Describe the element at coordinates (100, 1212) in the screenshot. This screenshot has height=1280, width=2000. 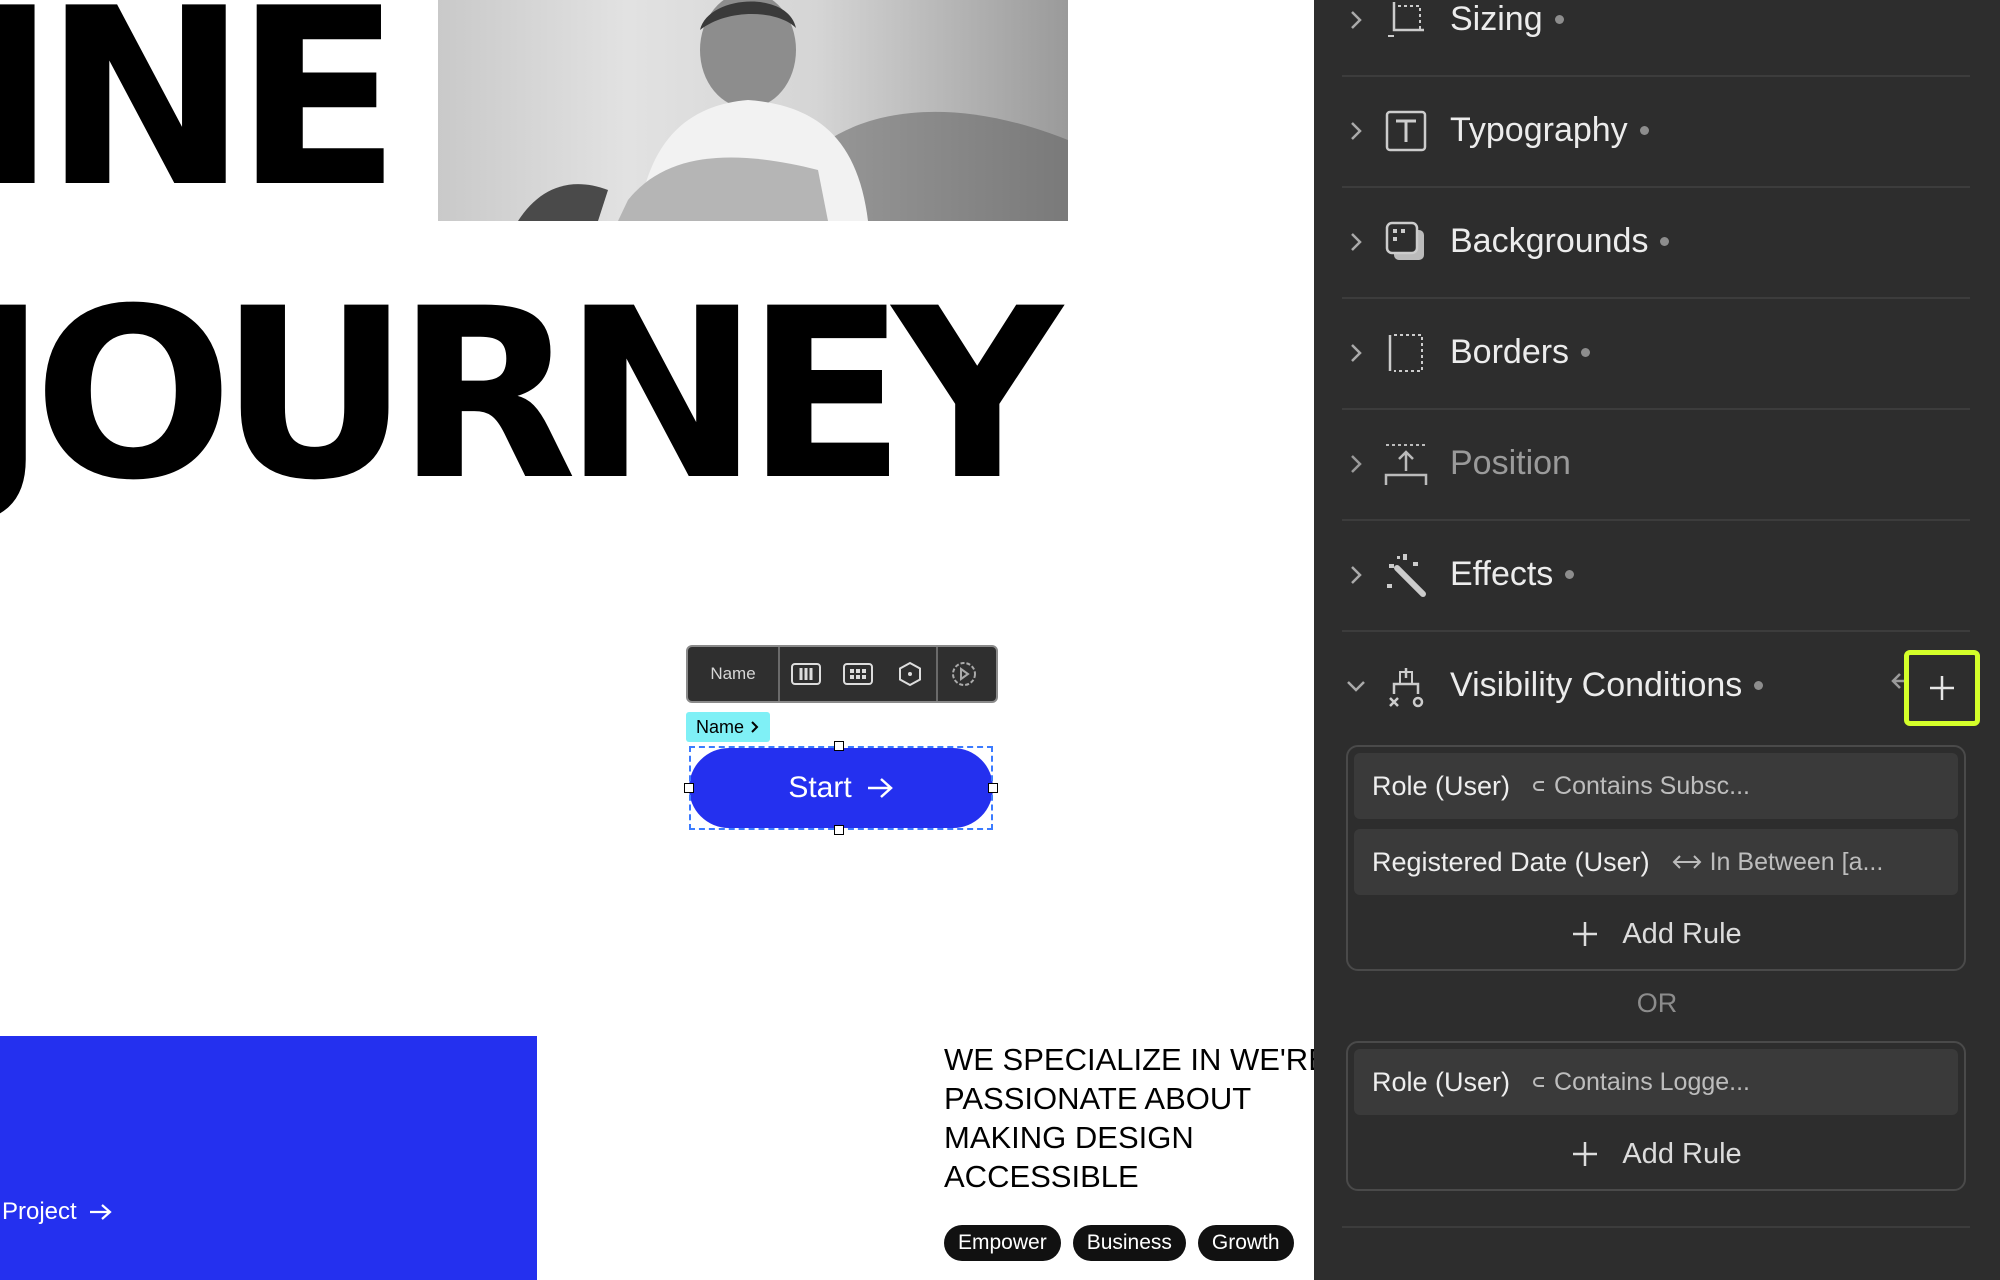
I see `arrow-right-icon` at that location.